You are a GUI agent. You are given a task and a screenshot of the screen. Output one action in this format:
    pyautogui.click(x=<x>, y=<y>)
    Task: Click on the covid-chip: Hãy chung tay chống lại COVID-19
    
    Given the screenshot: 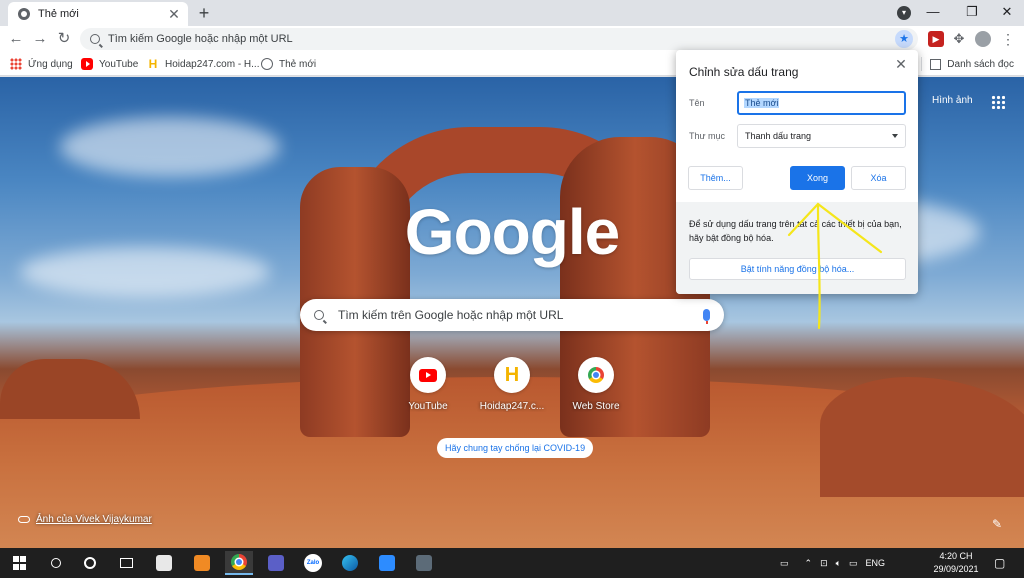 What is the action you would take?
    pyautogui.click(x=515, y=448)
    